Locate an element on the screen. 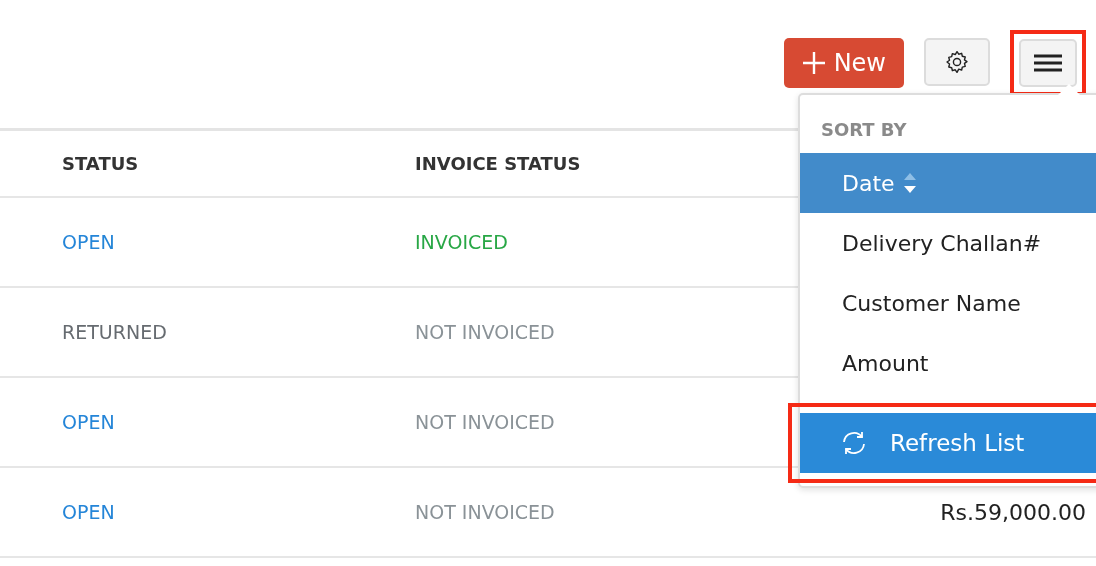 Image resolution: width=1096 pixels, height=566 pixels. menu-button is located at coordinates (1048, 63).